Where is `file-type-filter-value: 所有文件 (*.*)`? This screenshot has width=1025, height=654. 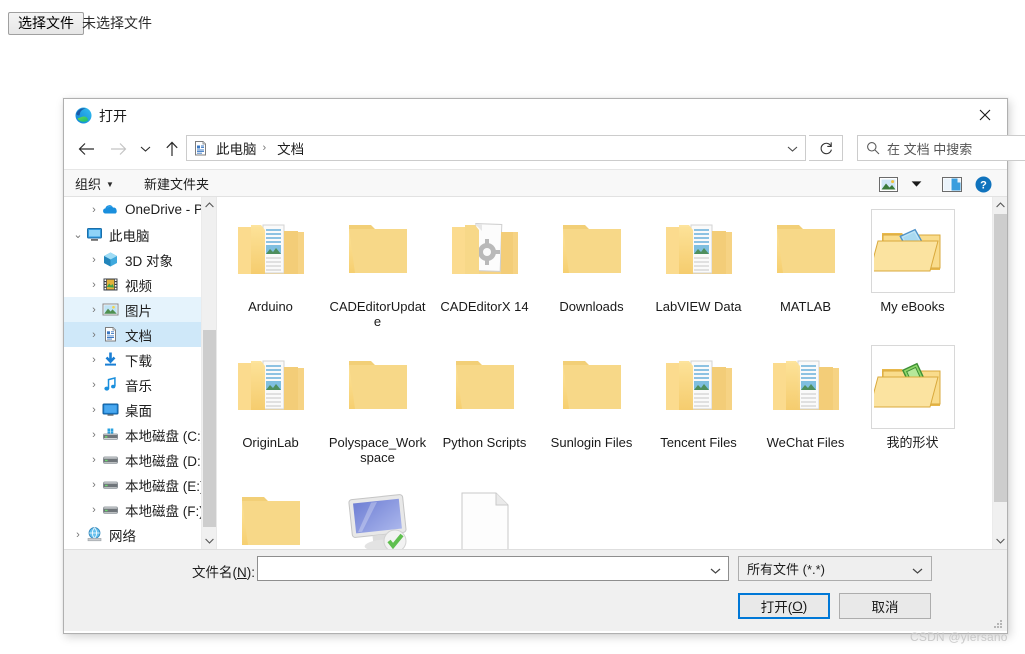 file-type-filter-value: 所有文件 (*.*) is located at coordinates (786, 569).